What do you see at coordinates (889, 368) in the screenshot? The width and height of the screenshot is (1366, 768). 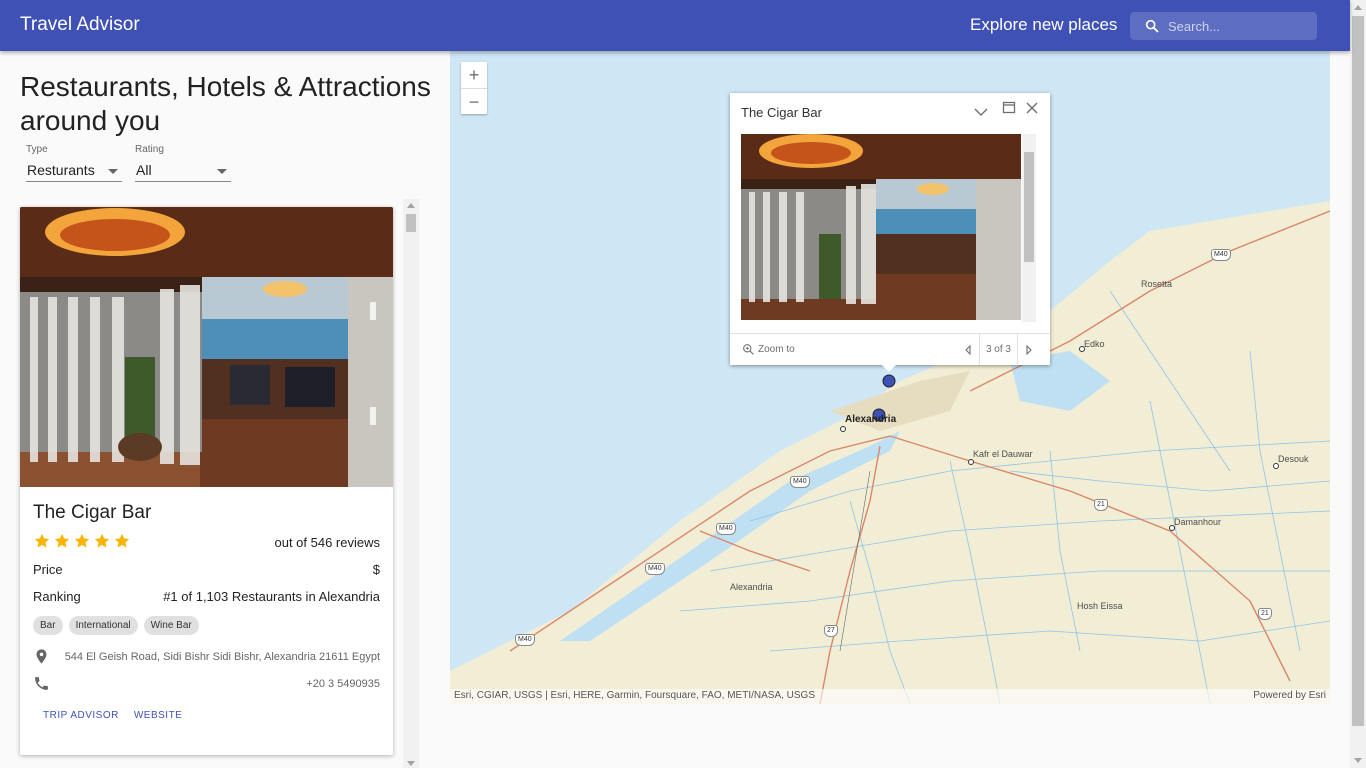 I see `popup-pointer` at bounding box center [889, 368].